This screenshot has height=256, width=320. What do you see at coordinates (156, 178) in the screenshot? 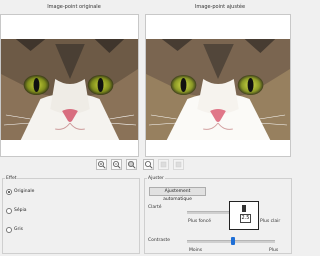
I see `adjust-group-title: Ajuster` at bounding box center [156, 178].